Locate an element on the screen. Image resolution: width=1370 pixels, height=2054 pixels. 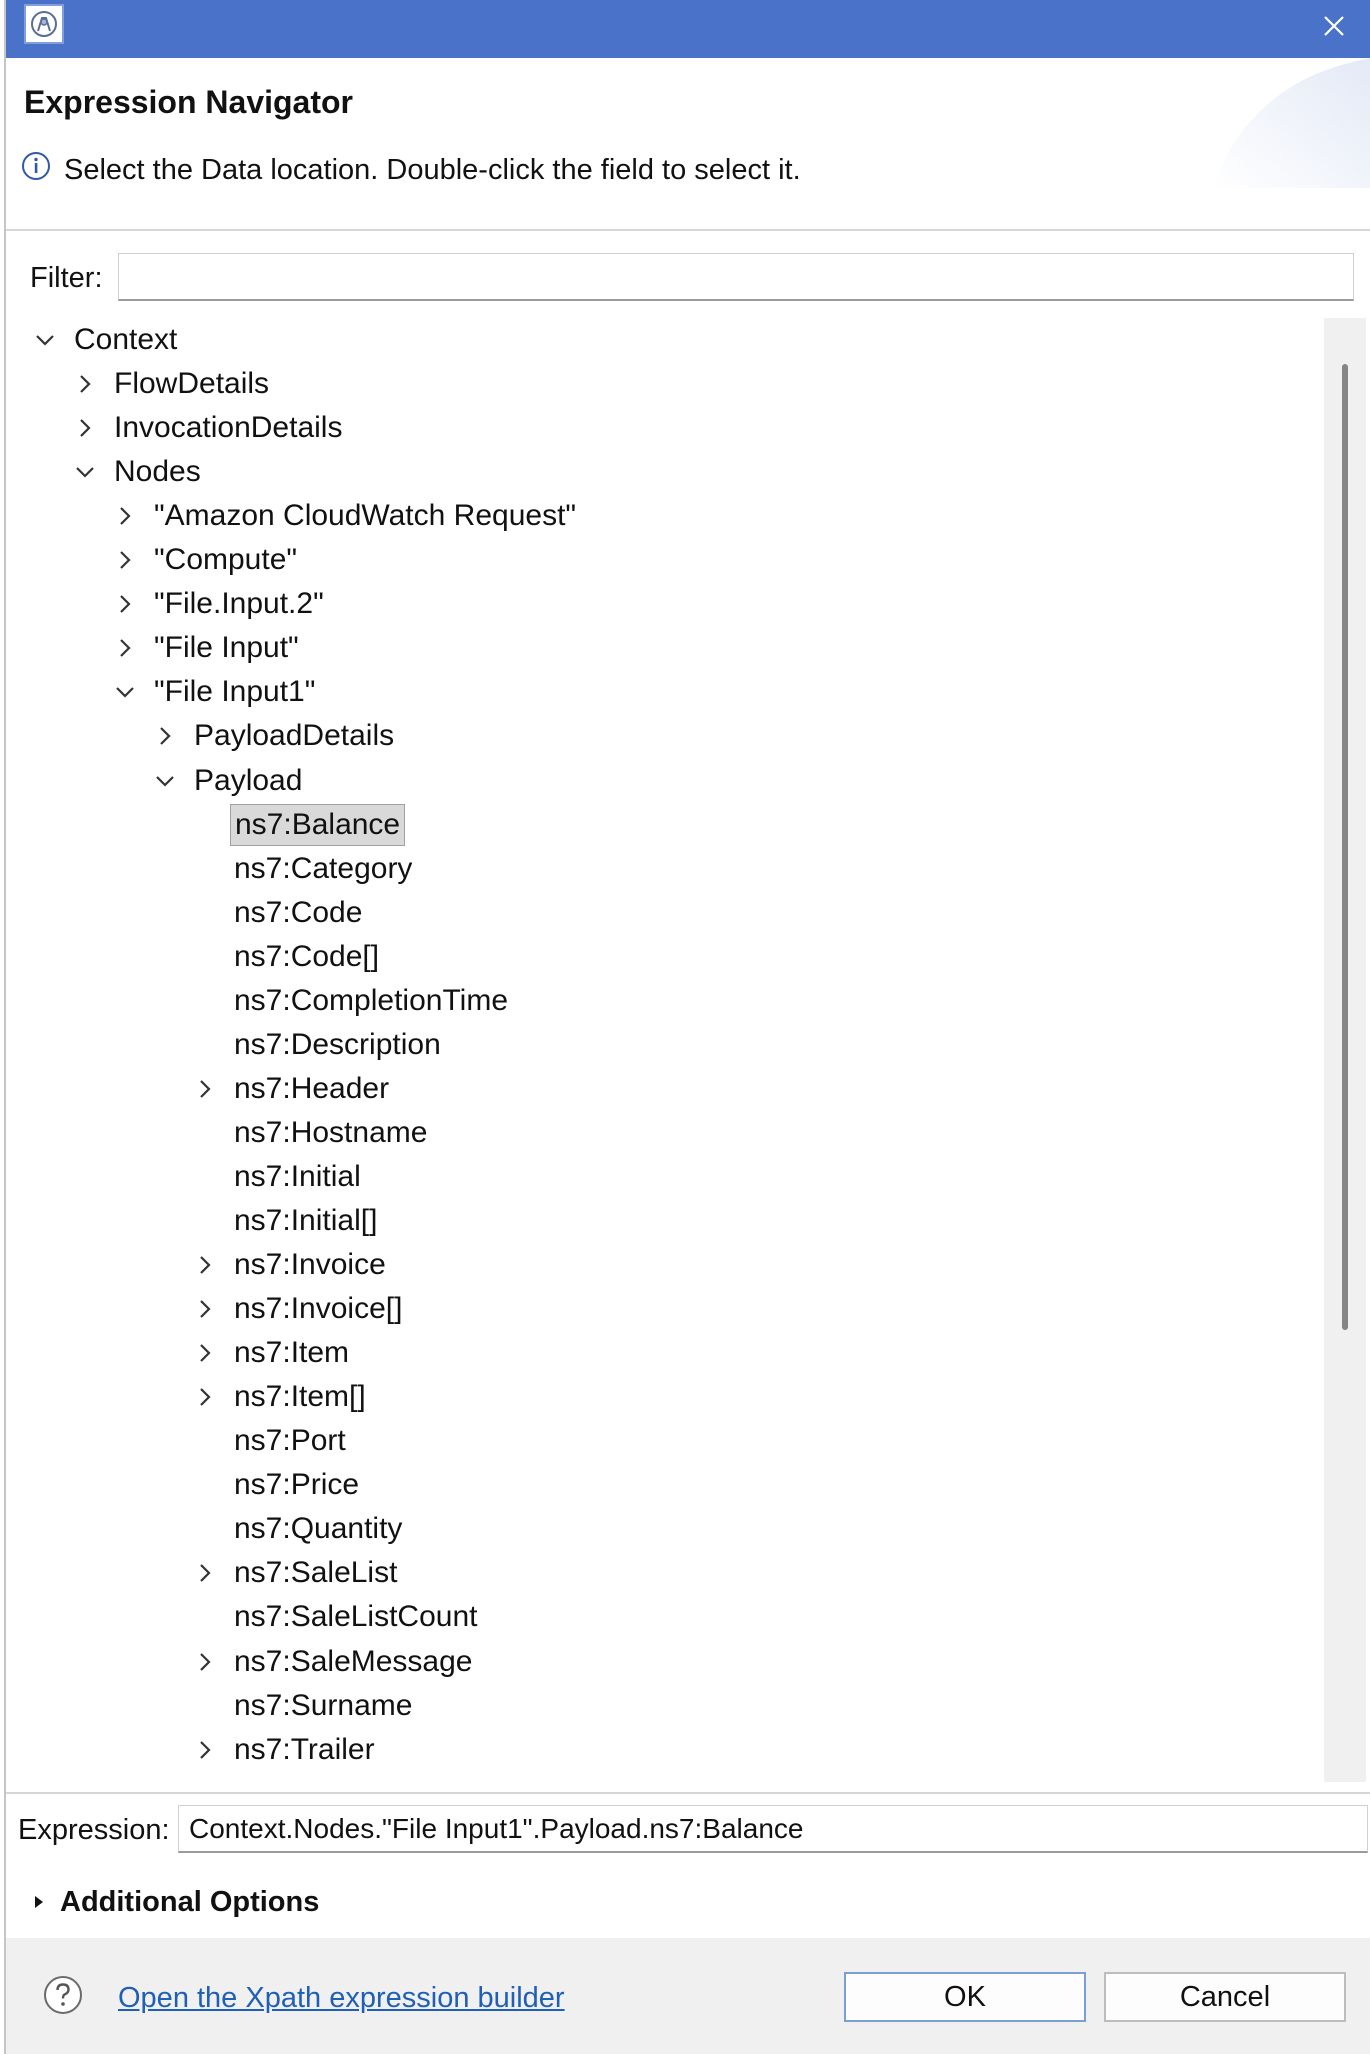
tree-item: ns7:Quantity is located at coordinates (298, 1529).